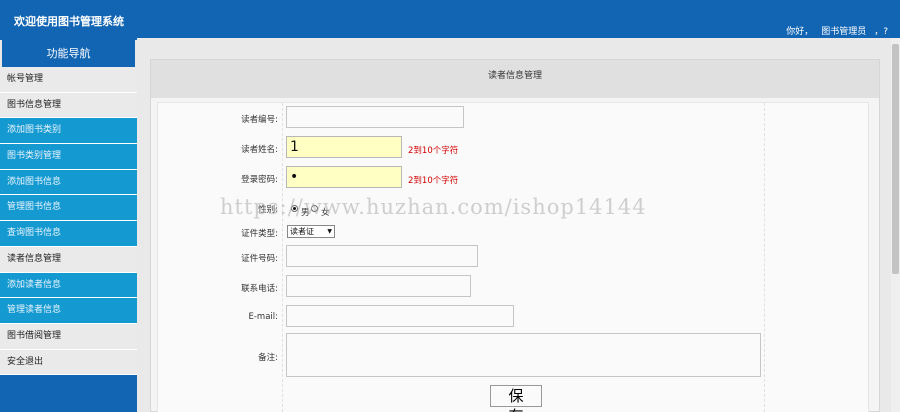 This screenshot has width=900, height=412. I want to click on sidebar-item: 读者信息管理, so click(68, 259).